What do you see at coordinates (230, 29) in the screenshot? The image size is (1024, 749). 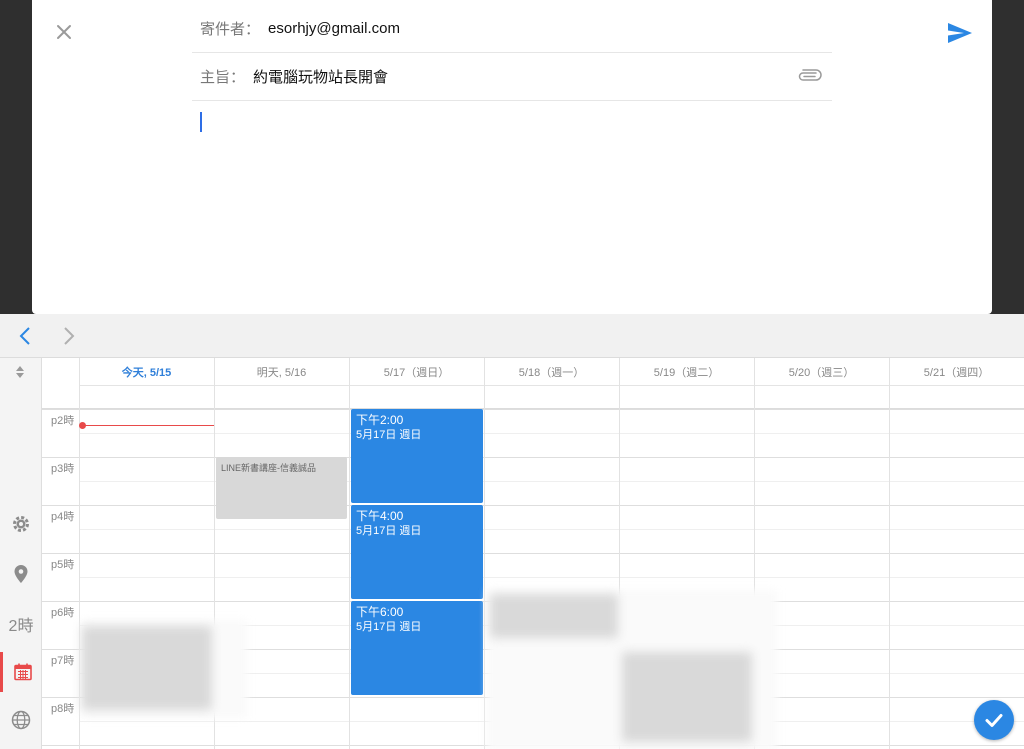 I see `from-label: 寄件者：` at bounding box center [230, 29].